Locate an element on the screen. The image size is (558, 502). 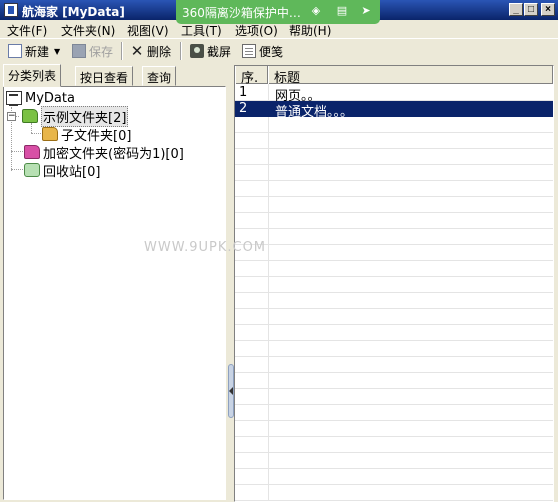
dropdown-arrow-icon: ▼ is located at coordinates (57, 51).